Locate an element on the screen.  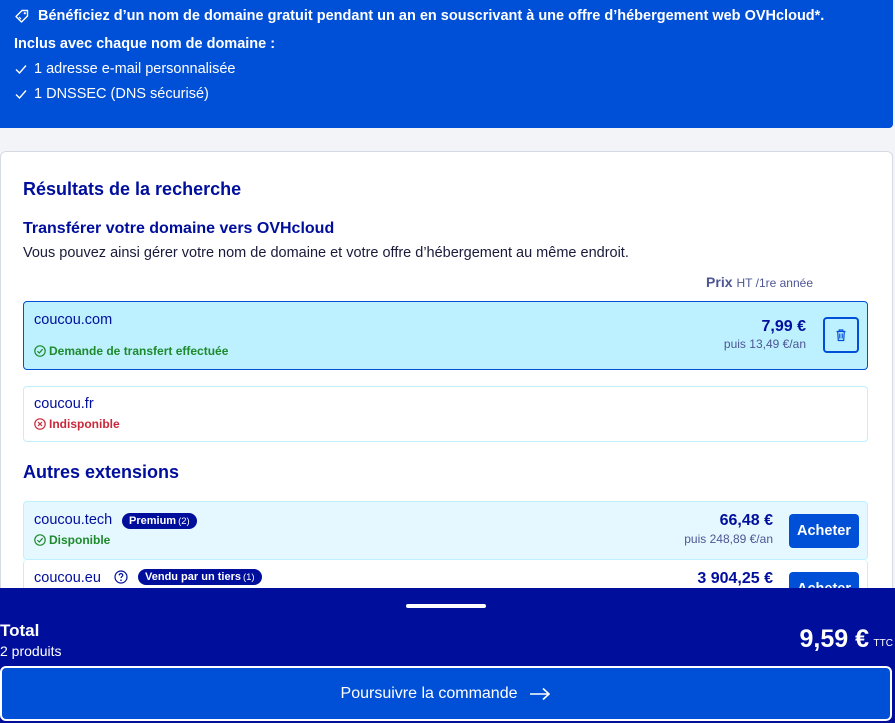
results-title: Résultats de la recherche is located at coordinates (132, 189).